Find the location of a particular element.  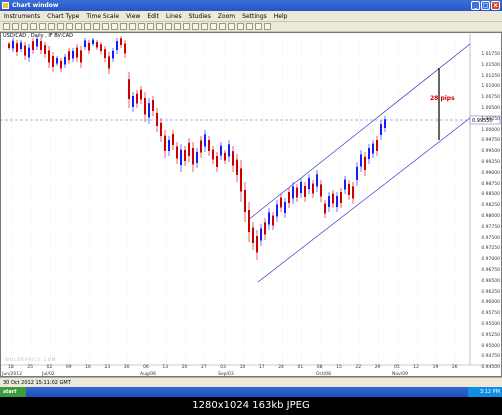

menu-view: View is located at coordinates (133, 16).